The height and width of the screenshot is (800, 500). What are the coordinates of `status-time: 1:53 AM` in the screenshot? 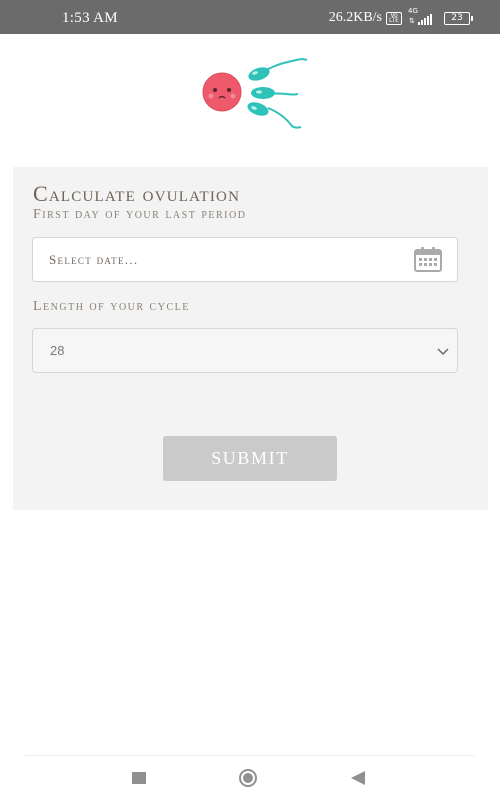 It's located at (90, 18).